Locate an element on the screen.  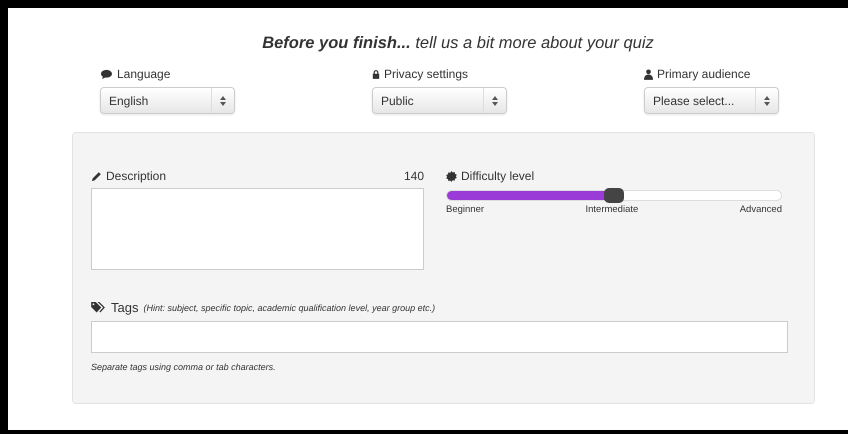
hint-text: (Hint: subject, specific topic, academic qualification level, year group etc.) is located at coordinates (289, 307).